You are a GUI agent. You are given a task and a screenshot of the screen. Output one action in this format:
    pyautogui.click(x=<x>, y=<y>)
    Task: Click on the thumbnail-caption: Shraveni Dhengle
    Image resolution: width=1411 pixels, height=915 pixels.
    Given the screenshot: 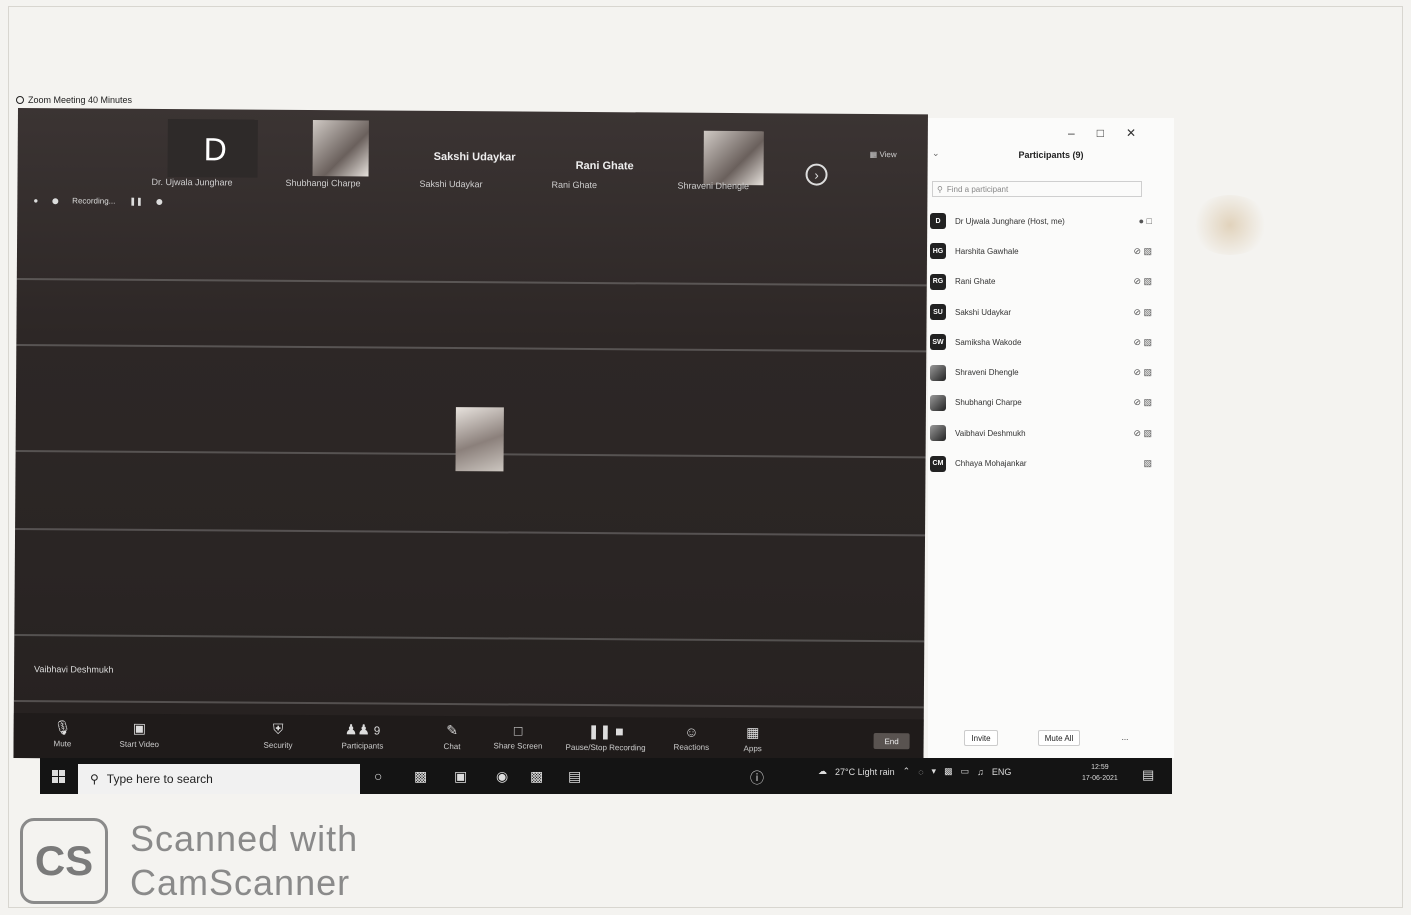 What is the action you would take?
    pyautogui.click(x=713, y=186)
    